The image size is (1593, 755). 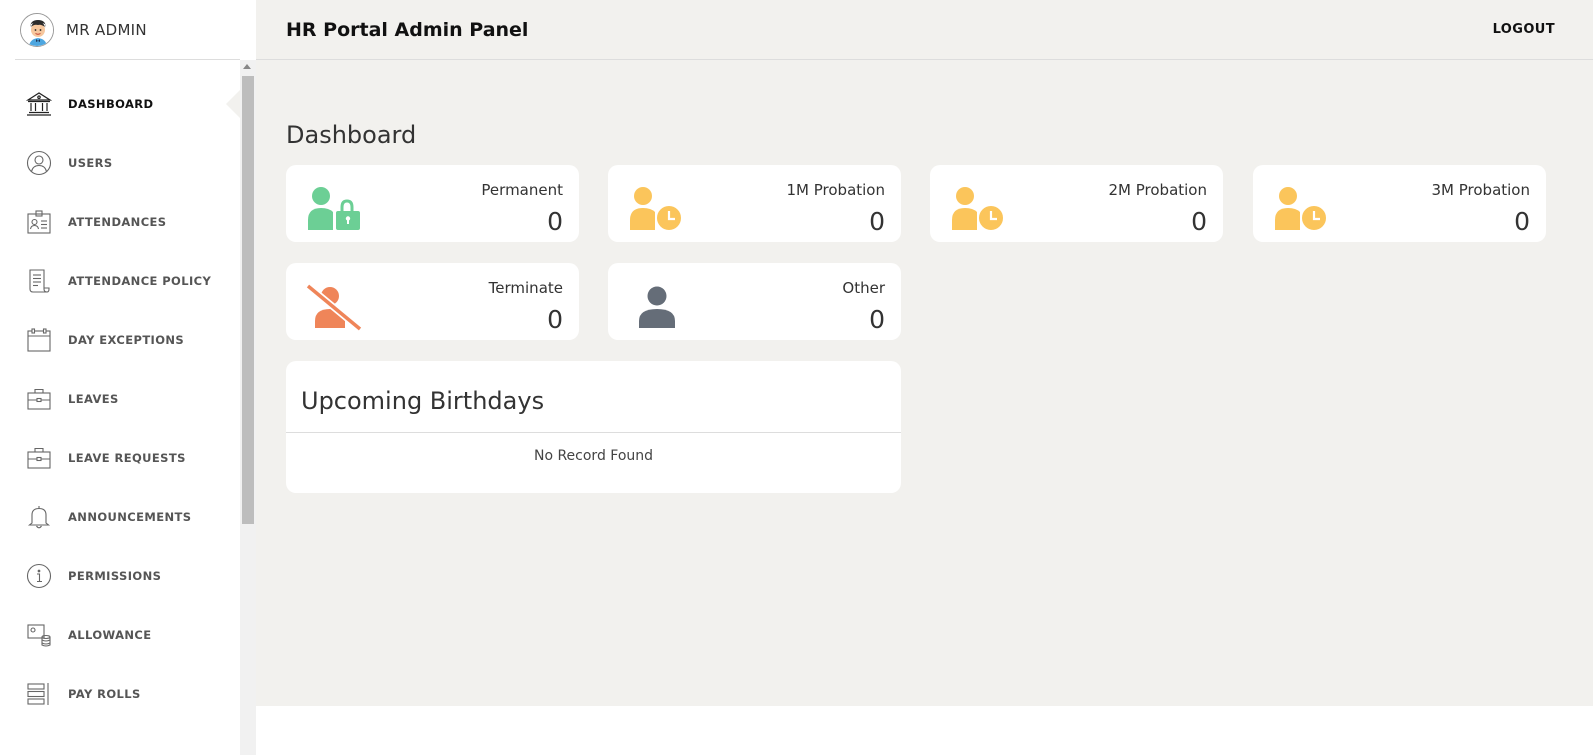 I want to click on footer, so click(x=924, y=730).